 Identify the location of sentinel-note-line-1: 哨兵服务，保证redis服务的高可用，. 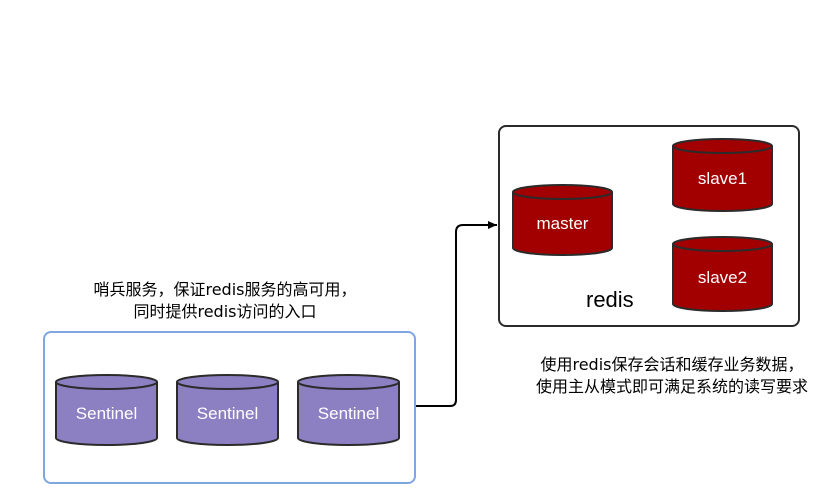
(225, 289).